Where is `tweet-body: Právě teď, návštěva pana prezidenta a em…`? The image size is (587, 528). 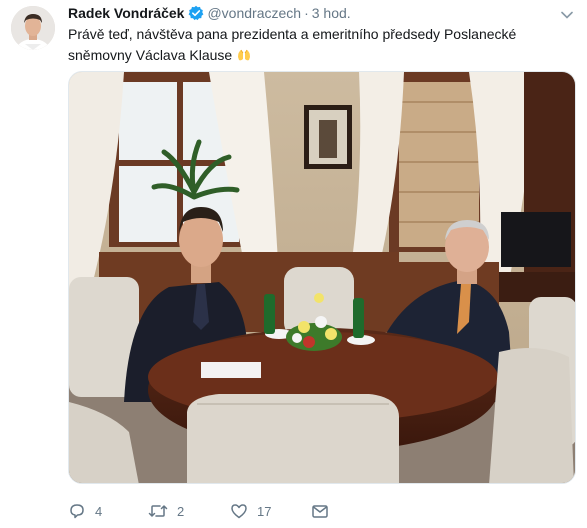 tweet-body: Právě teď, návštěva pana prezidenta a em… is located at coordinates (292, 44).